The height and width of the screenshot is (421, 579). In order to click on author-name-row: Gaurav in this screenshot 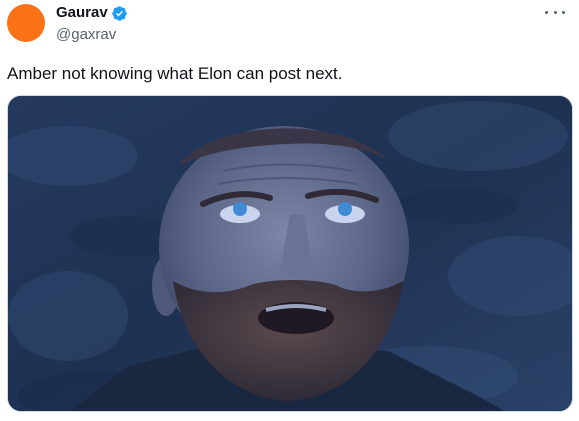, I will do `click(92, 13)`.